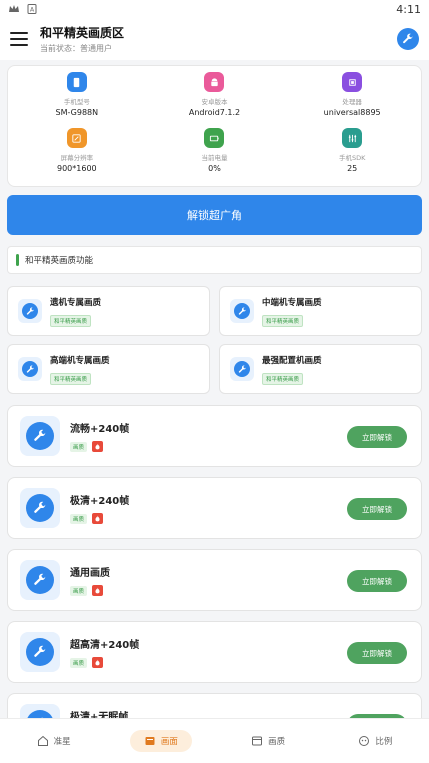 The height and width of the screenshot is (763, 429). Describe the element at coordinates (214, 82) in the screenshot. I see `android-icon` at that location.